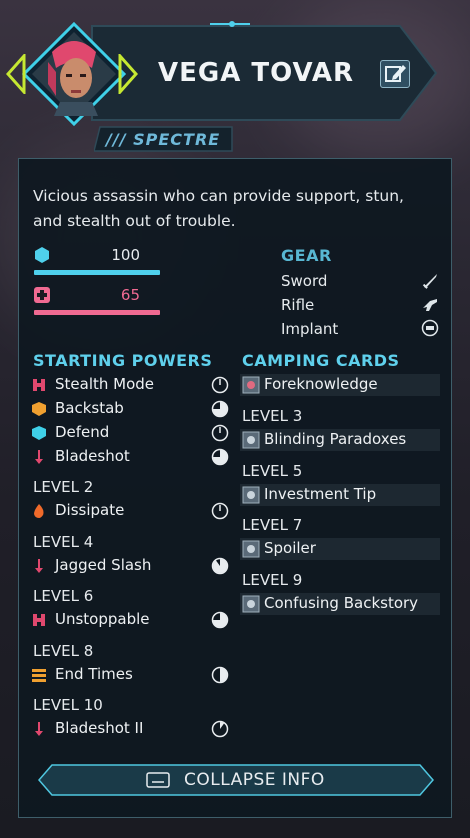  What do you see at coordinates (128, 74) in the screenshot?
I see `next-character-icon` at bounding box center [128, 74].